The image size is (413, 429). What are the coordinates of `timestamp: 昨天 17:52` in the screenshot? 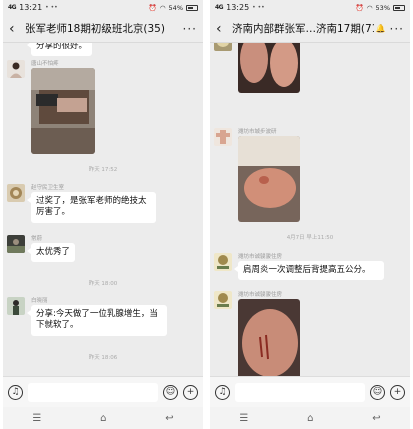 It's located at (103, 170).